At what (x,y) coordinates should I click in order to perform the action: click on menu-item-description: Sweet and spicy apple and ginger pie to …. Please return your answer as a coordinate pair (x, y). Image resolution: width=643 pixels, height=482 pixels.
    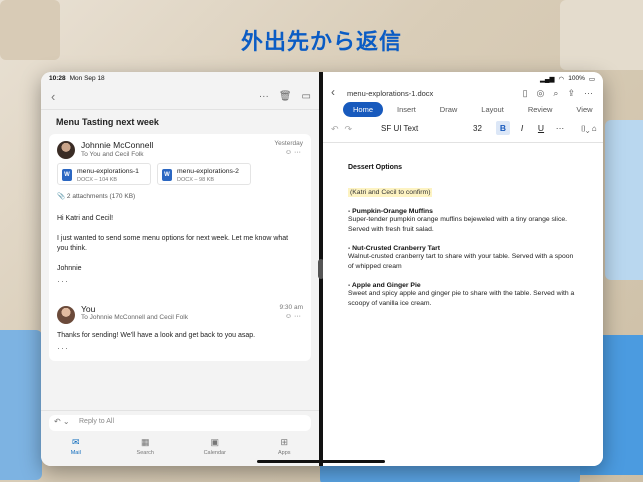
    Looking at the image, I should click on (461, 298).